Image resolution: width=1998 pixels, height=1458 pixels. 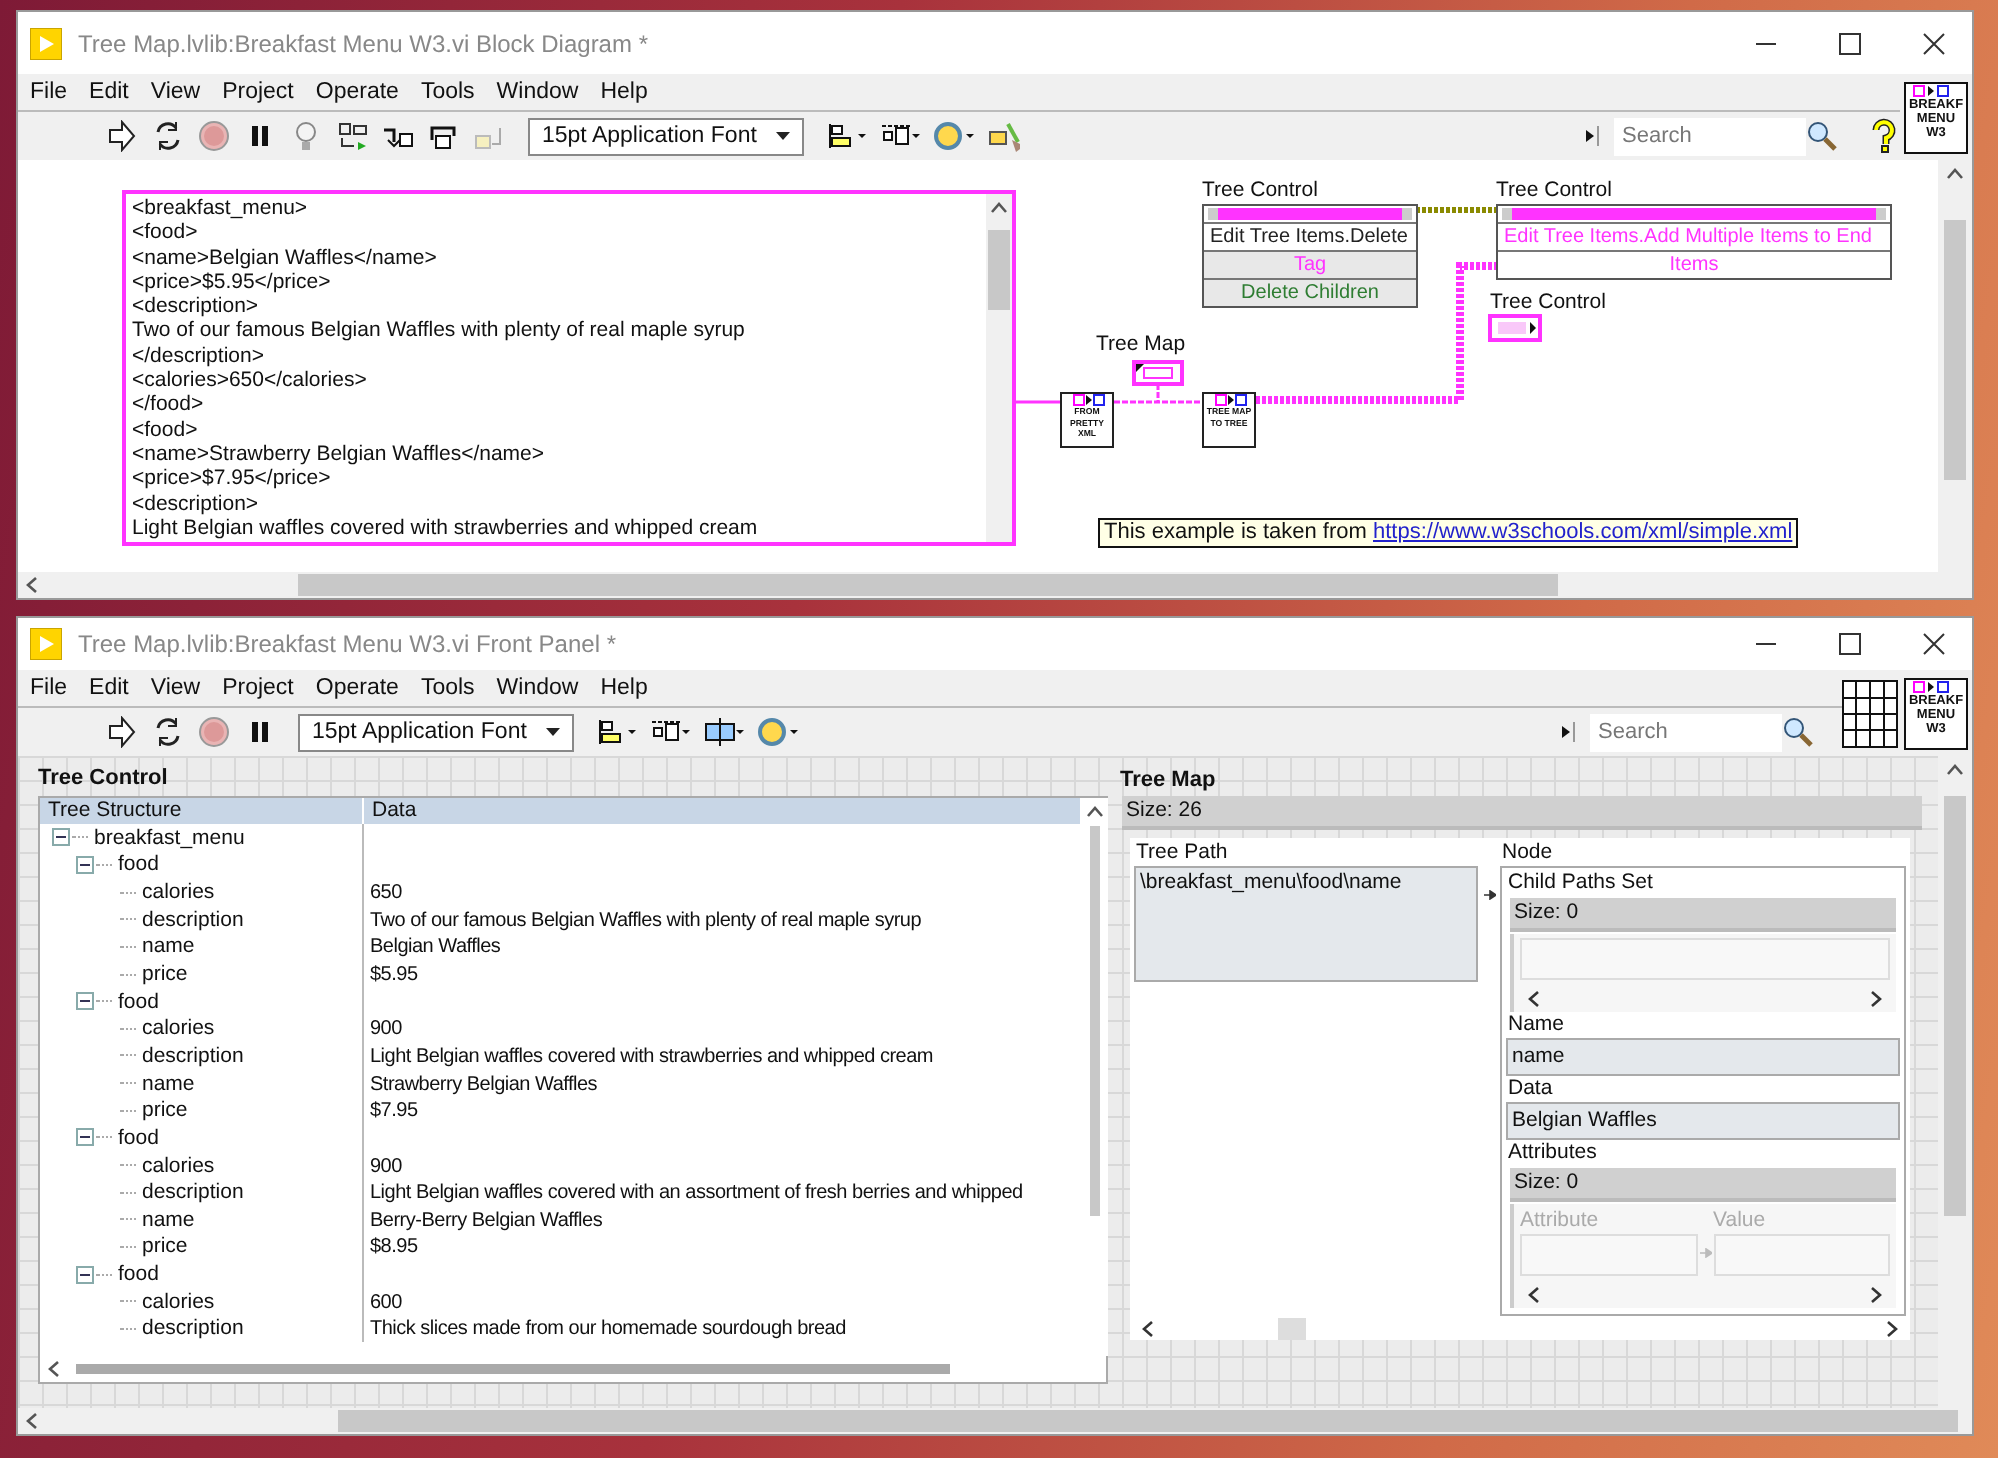 What do you see at coordinates (363, 43) in the screenshot?
I see `window-title: Tree Map.lvlib:Breakfast Menu W3.vi Block Diagram *` at bounding box center [363, 43].